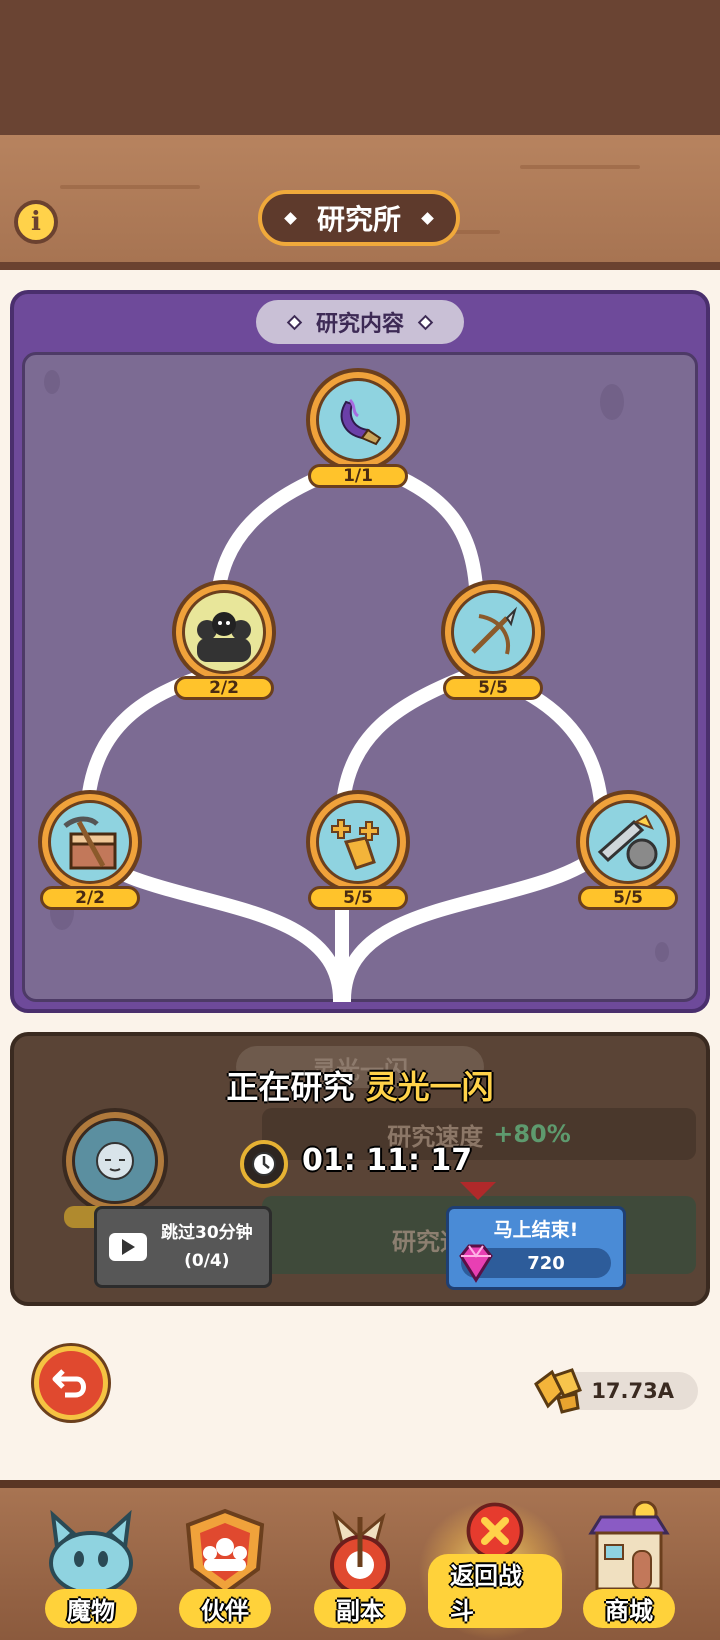 The image size is (720, 1640). What do you see at coordinates (360, 1552) in the screenshot?
I see `dungeon-icon` at bounding box center [360, 1552].